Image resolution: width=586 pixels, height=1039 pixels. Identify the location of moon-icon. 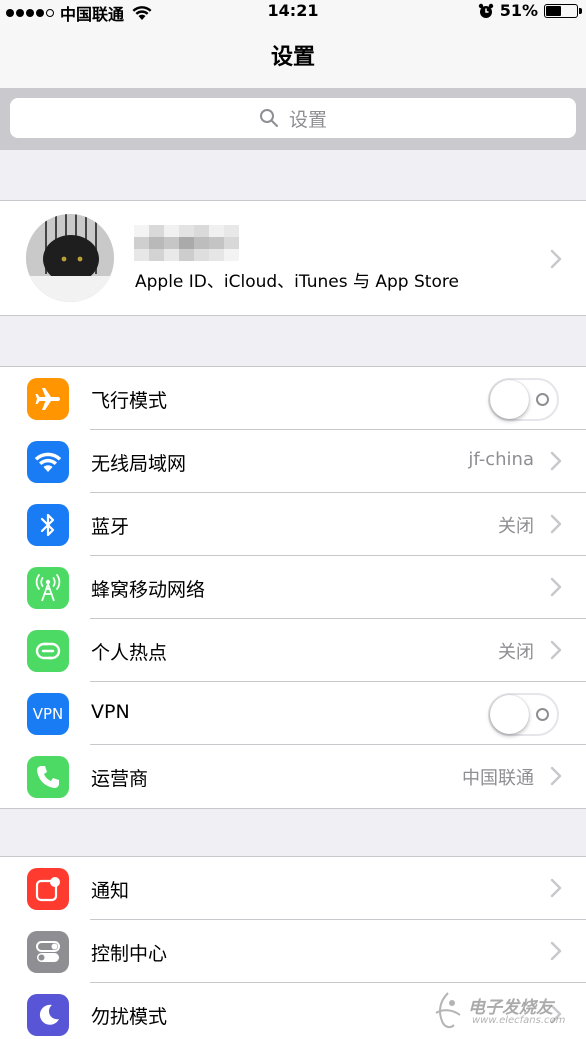
(48, 1015).